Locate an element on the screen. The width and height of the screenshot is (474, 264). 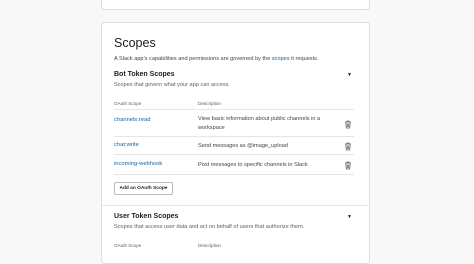
section-divider is located at coordinates (235, 205).